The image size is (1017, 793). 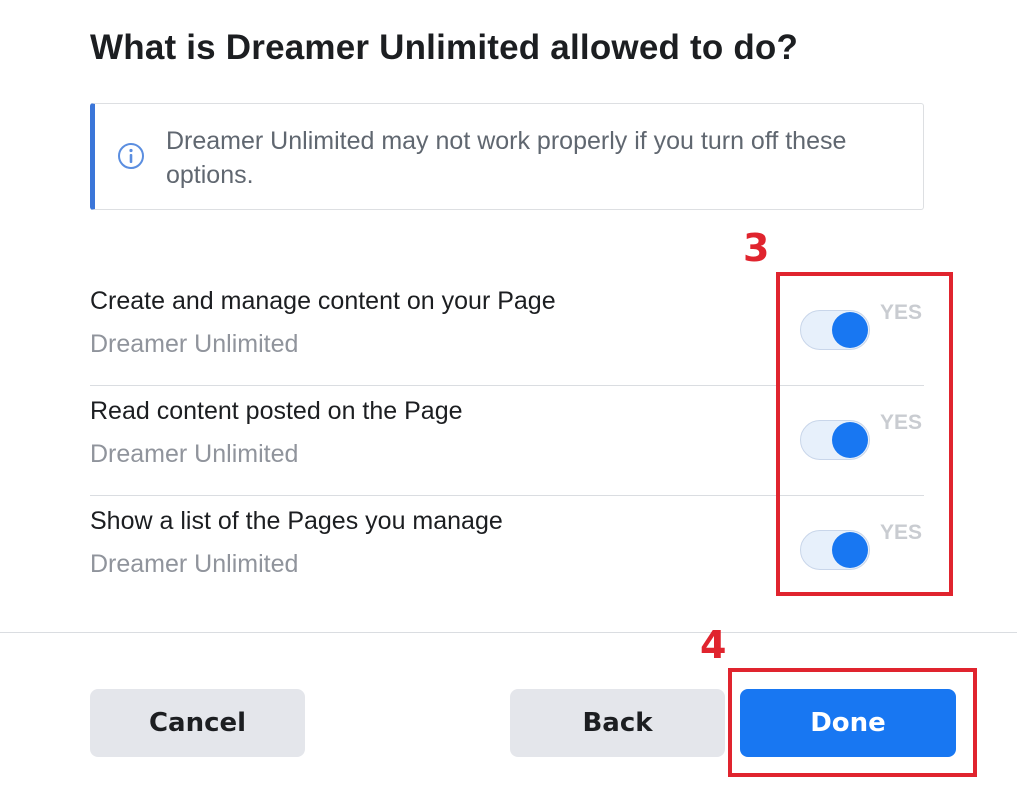 I want to click on permission-title: Read content posted on the Page, so click(x=276, y=411).